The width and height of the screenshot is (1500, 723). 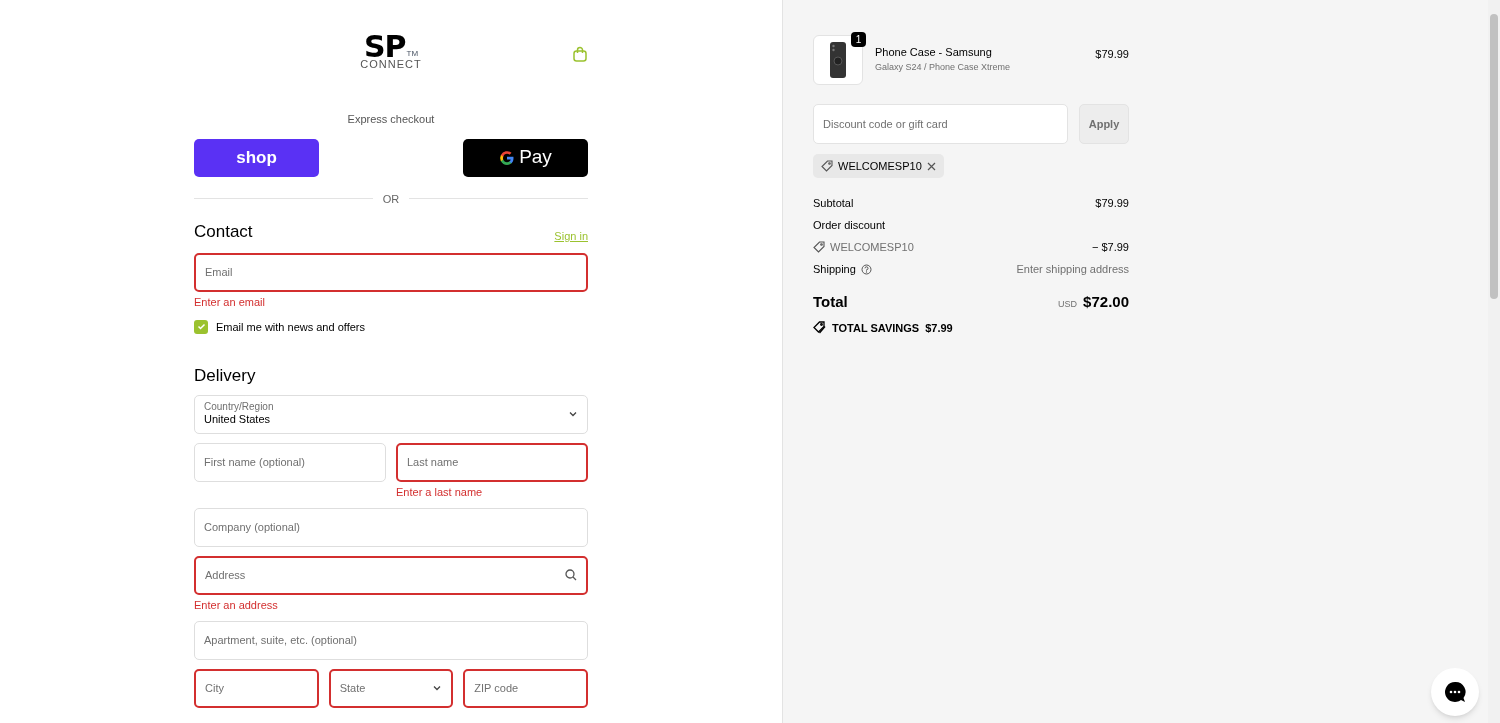 I want to click on chat-icon, so click(x=1455, y=692).